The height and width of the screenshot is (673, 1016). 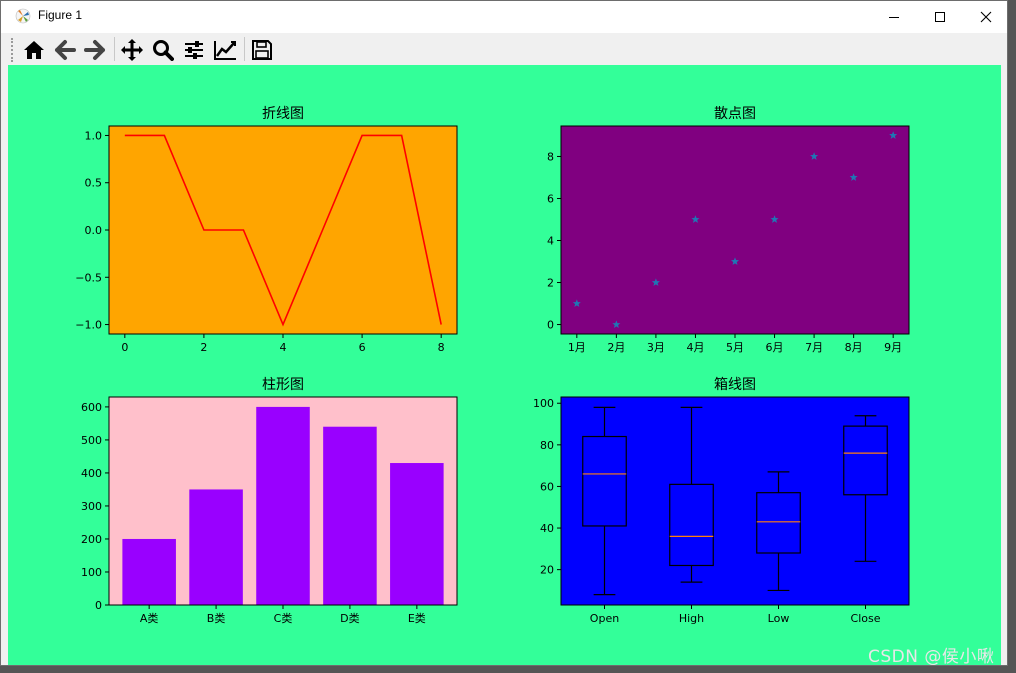 I want to click on scatter-chart-title: 散点图, so click(x=735, y=114).